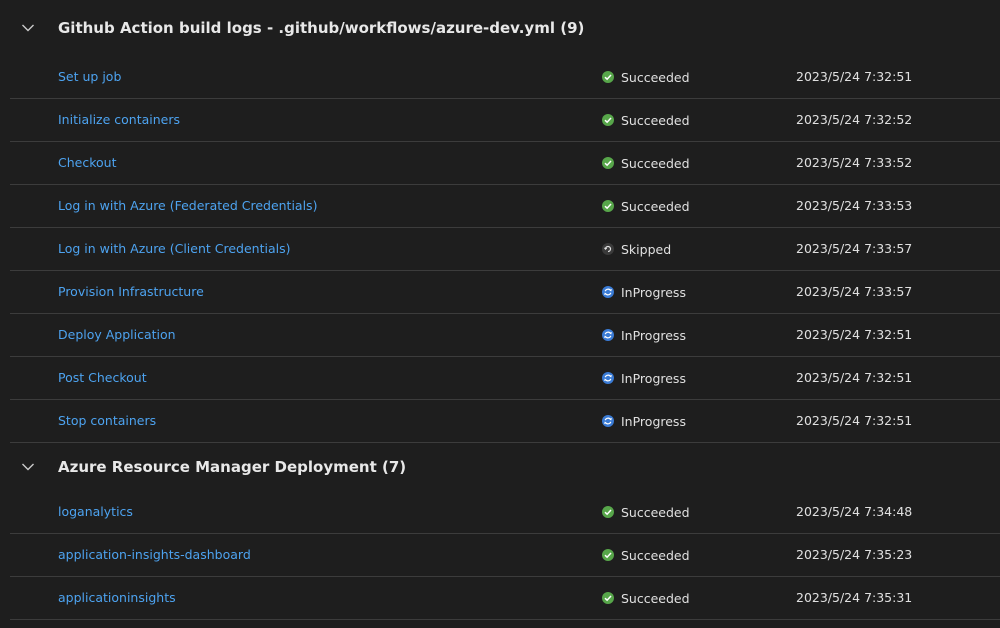 The height and width of the screenshot is (628, 1000). I want to click on table-row: Set up job Succeeded 2023/5/24 7:32:51, so click(505, 77).